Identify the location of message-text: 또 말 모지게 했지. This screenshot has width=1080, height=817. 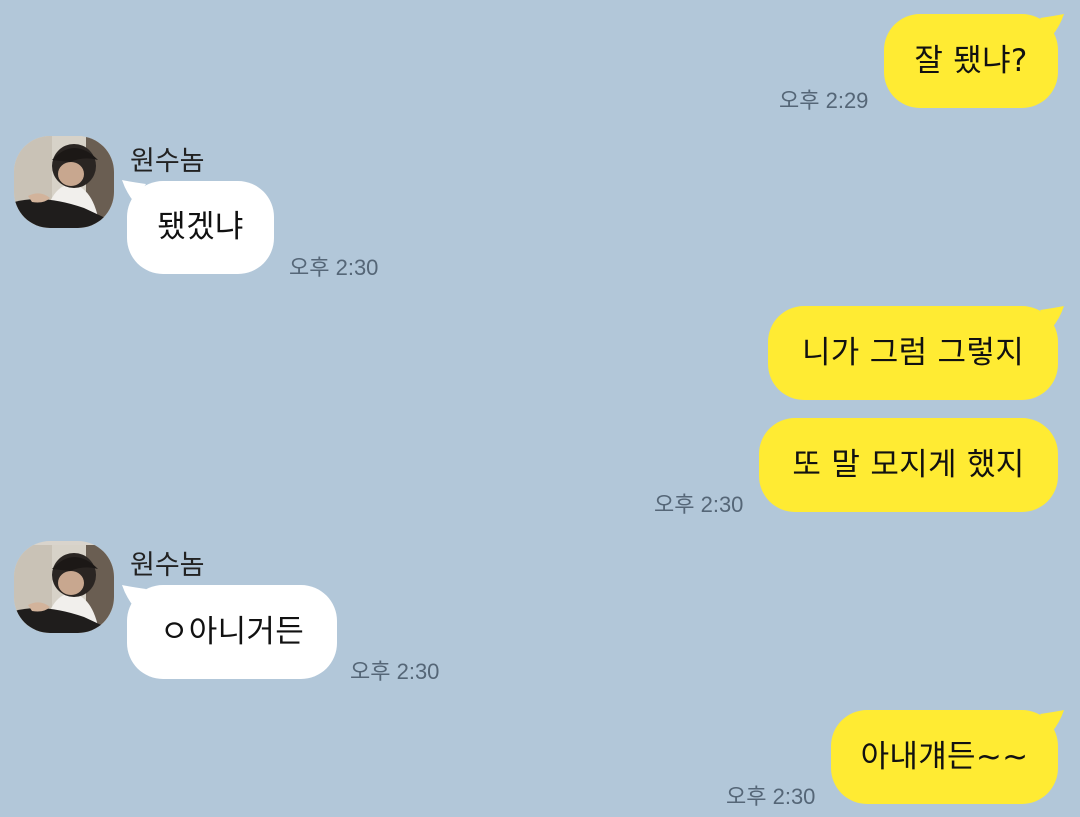
(908, 464).